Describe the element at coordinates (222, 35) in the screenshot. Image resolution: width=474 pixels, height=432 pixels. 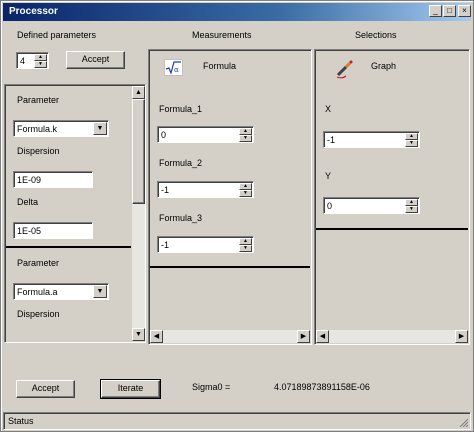
I see `measurements-label: Measurements` at that location.